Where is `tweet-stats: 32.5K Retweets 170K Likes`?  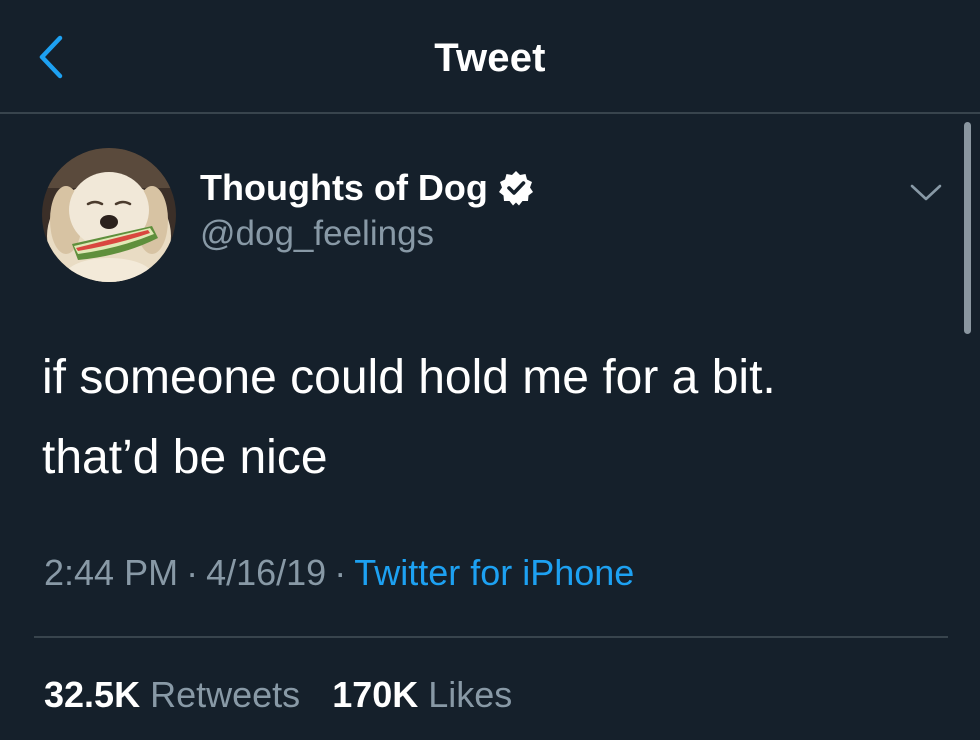 tweet-stats: 32.5K Retweets 170K Likes is located at coordinates (278, 695).